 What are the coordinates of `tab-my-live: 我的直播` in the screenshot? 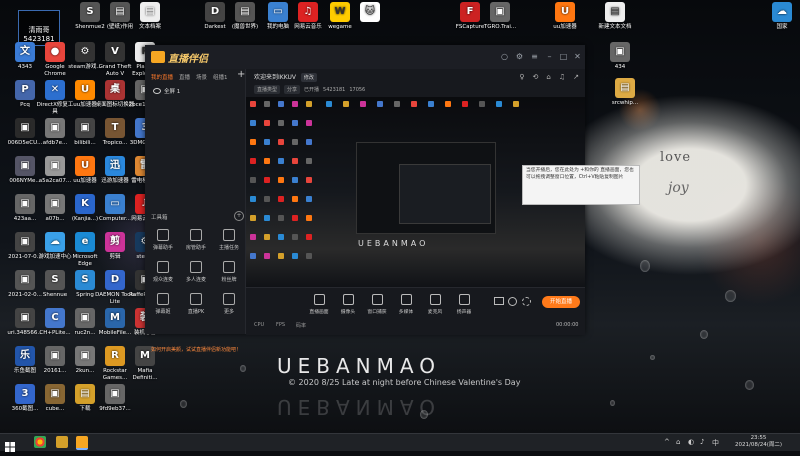 It's located at (162, 77).